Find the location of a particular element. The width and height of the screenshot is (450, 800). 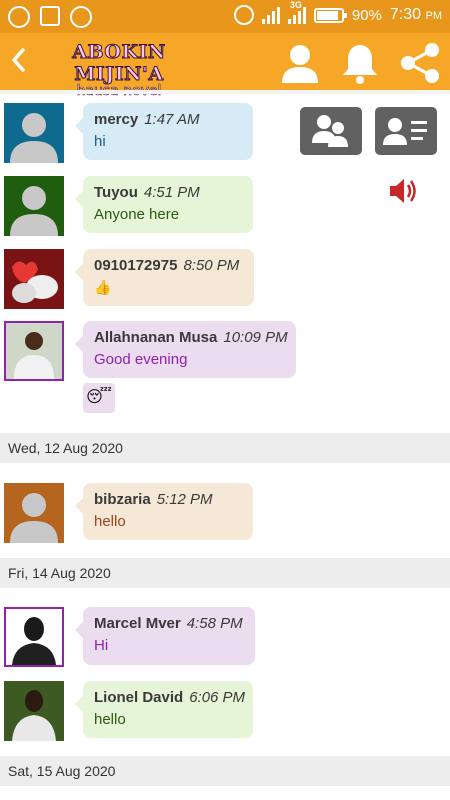

group-chat-button is located at coordinates (331, 131).